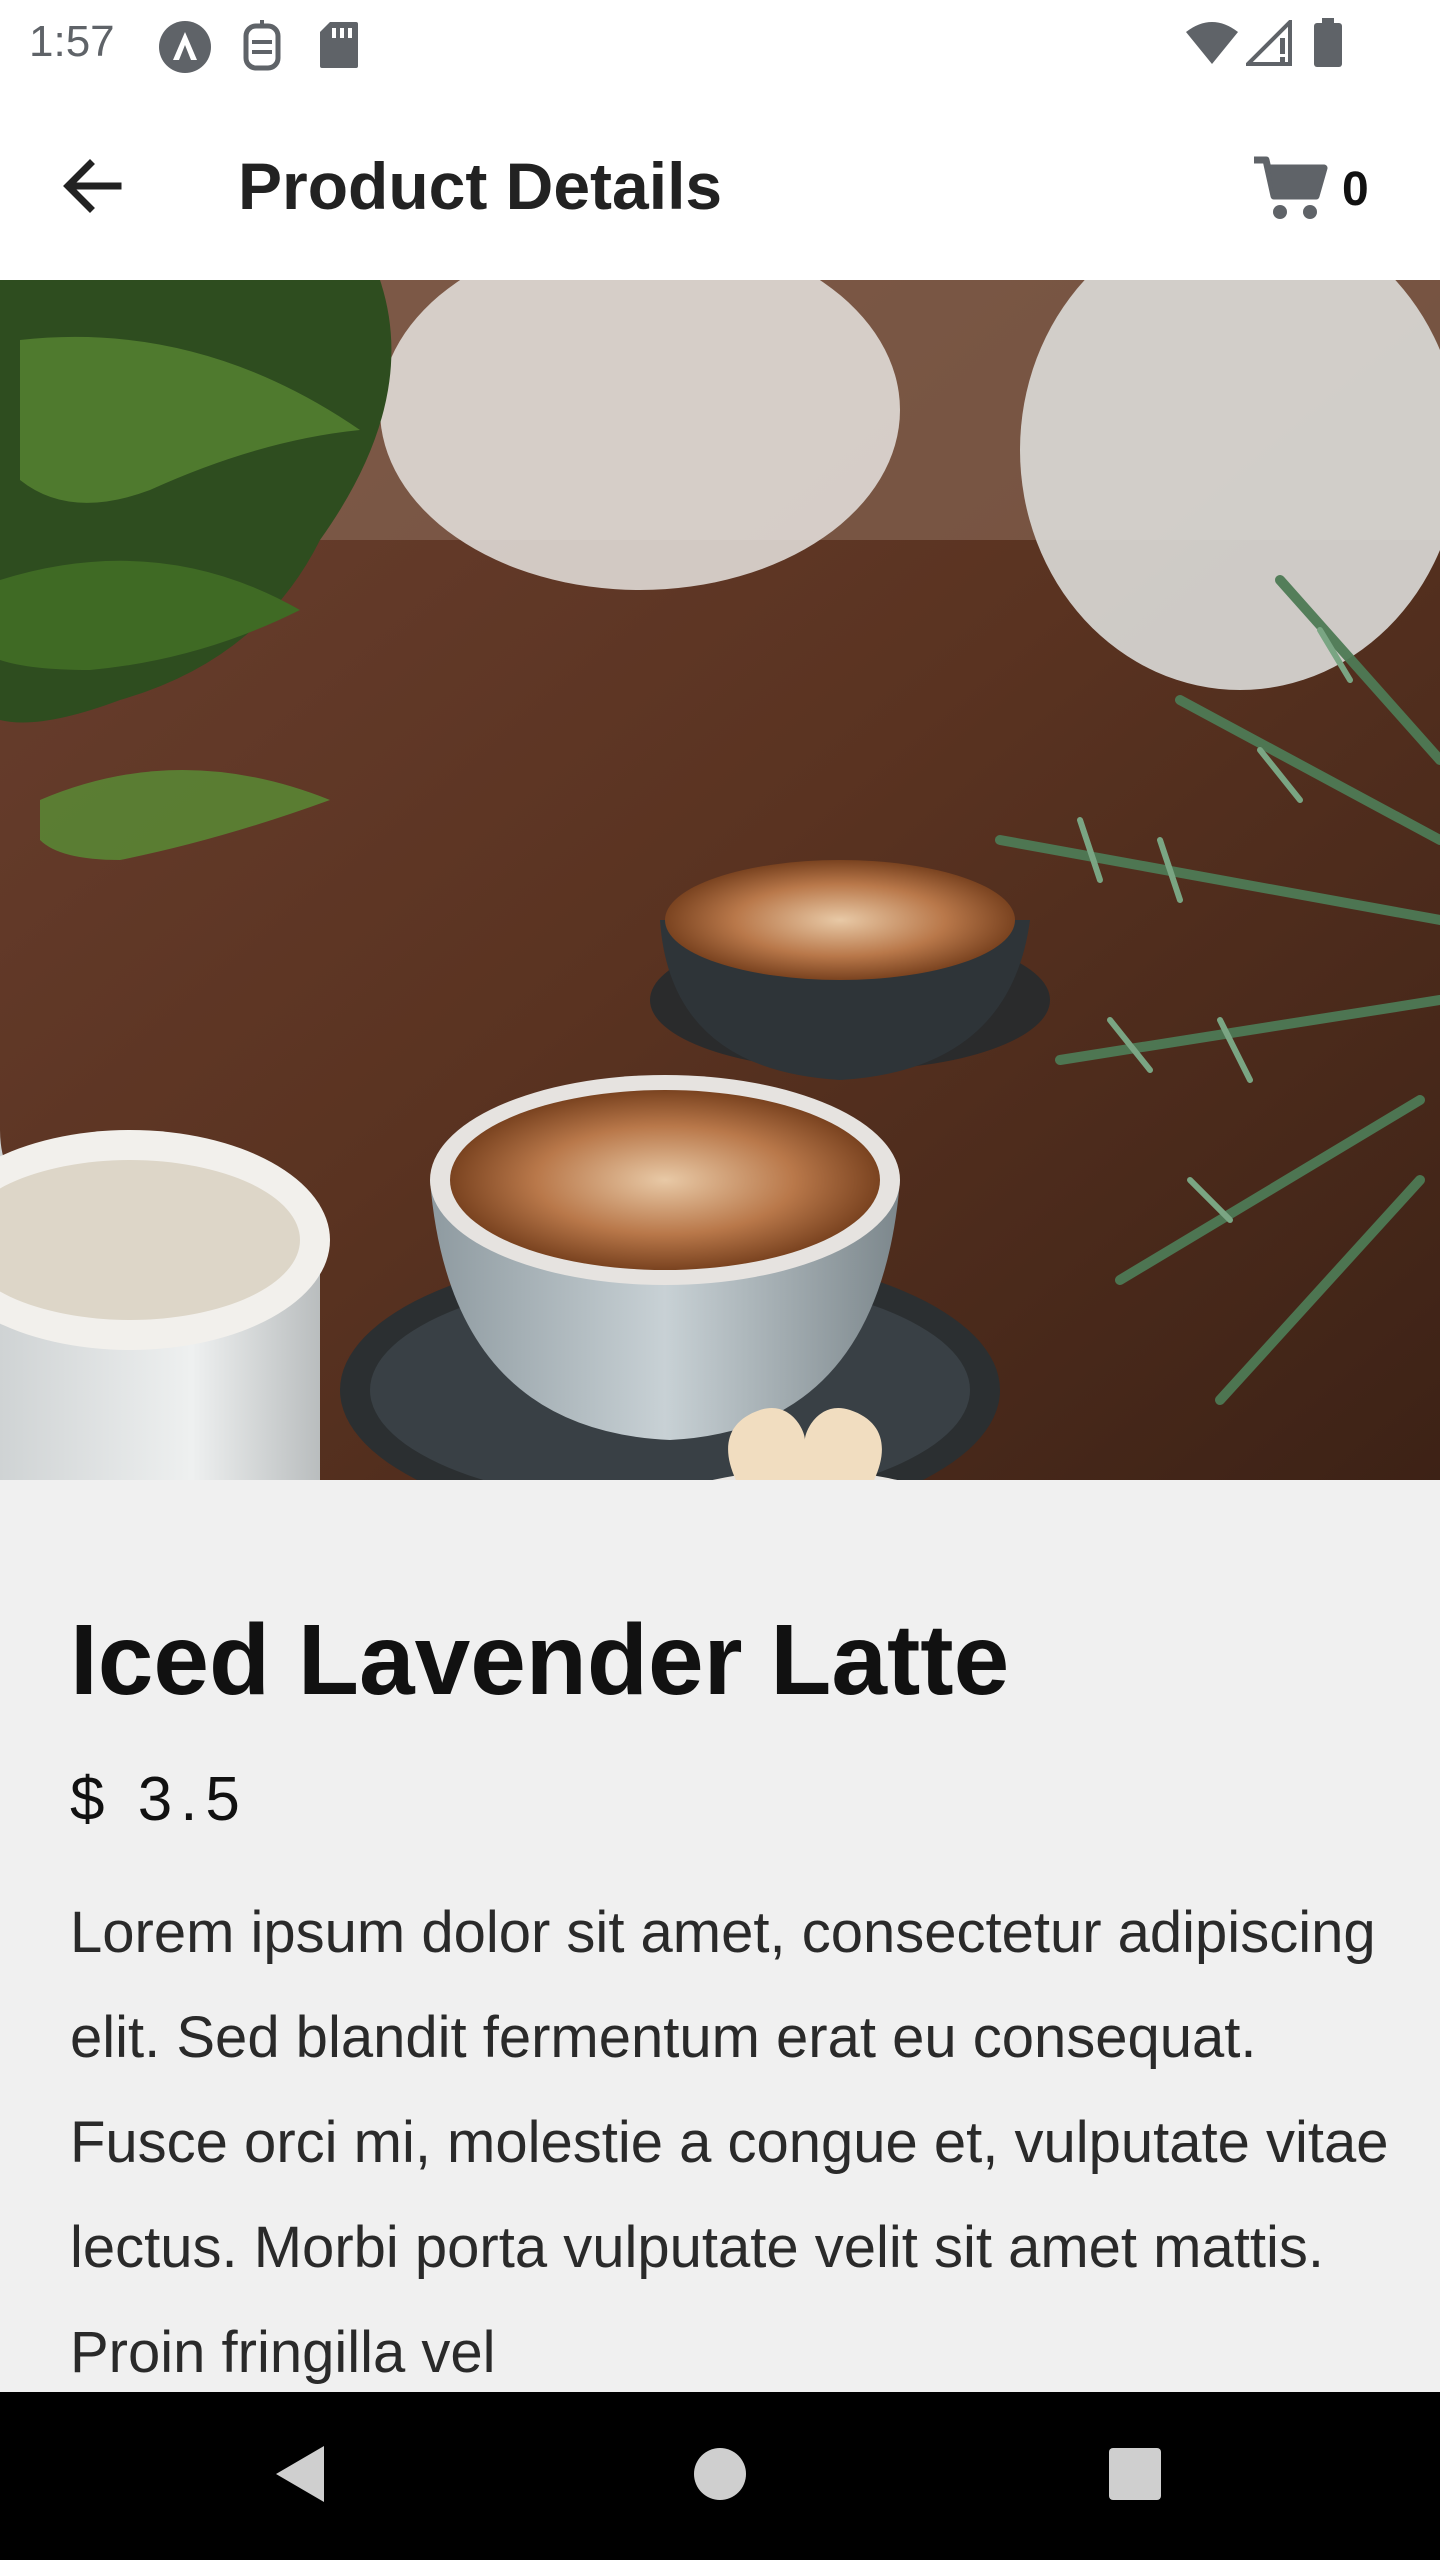 This screenshot has height=2560, width=1440. I want to click on page-title: Product Details, so click(480, 186).